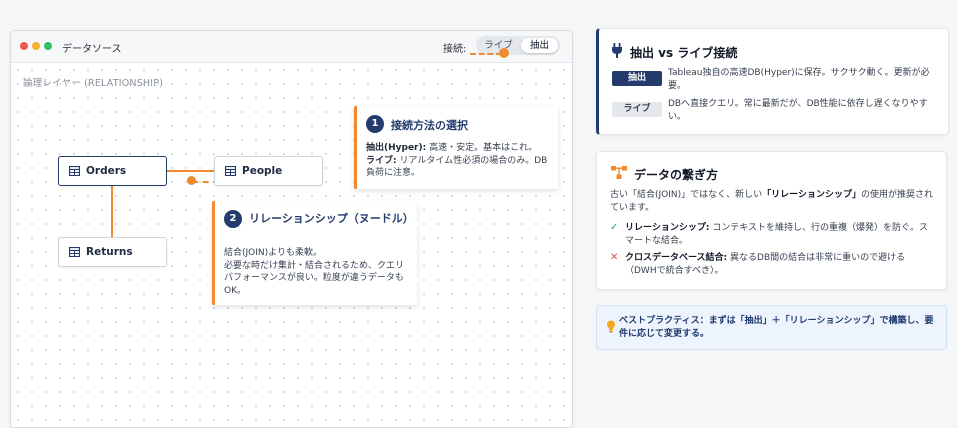 Image resolution: width=958 pixels, height=428 pixels. Describe the element at coordinates (619, 172) in the screenshot. I see `diagram-icon` at that location.